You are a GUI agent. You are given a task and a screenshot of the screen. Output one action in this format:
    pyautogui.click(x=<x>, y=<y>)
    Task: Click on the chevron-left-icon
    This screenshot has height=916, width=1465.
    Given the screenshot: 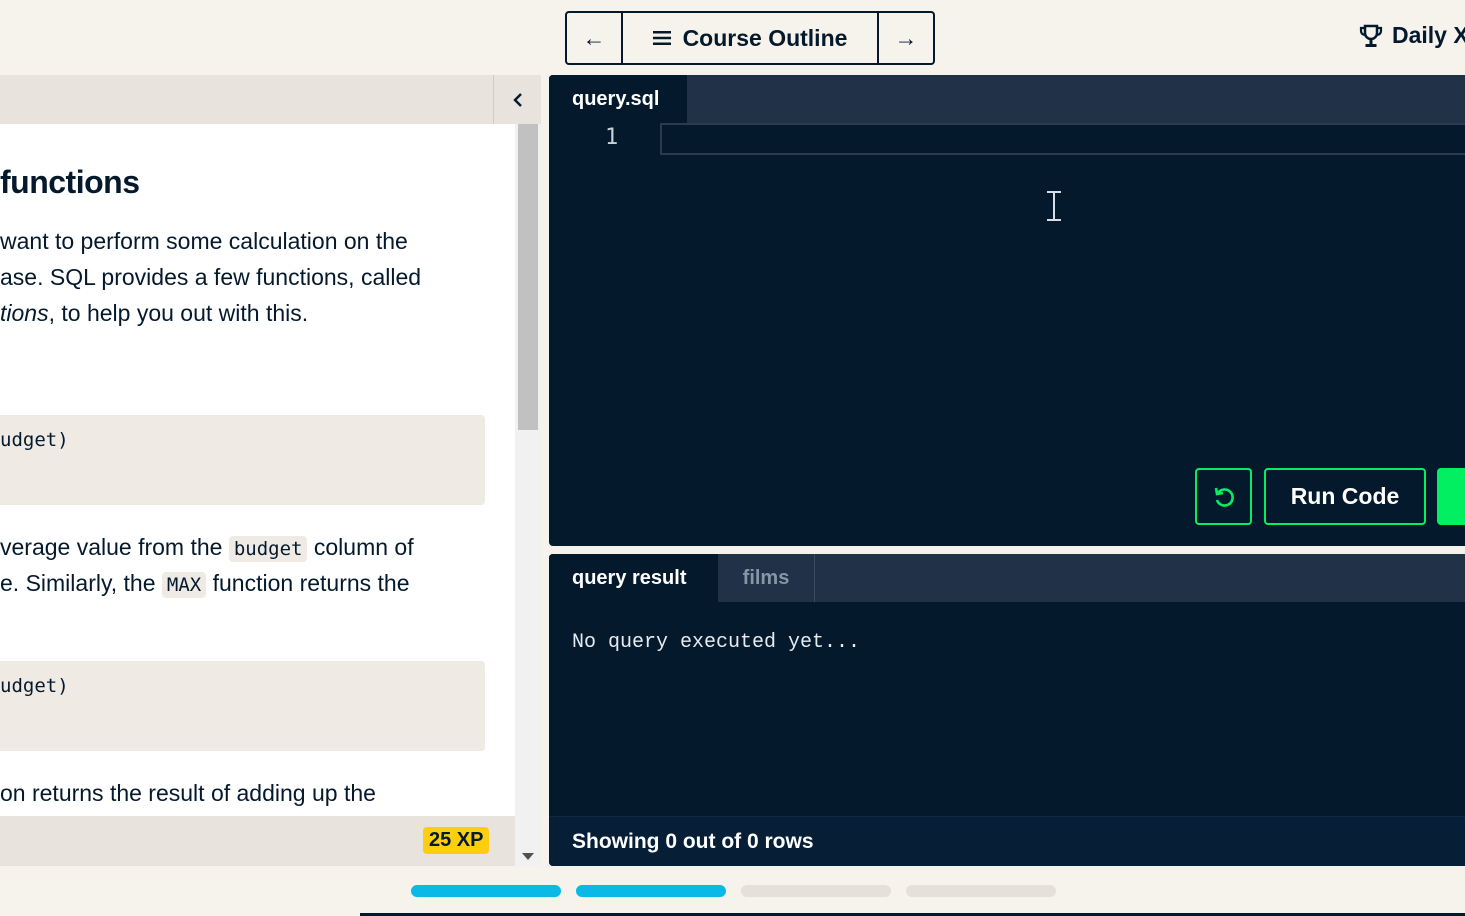 What is the action you would take?
    pyautogui.click(x=517, y=99)
    